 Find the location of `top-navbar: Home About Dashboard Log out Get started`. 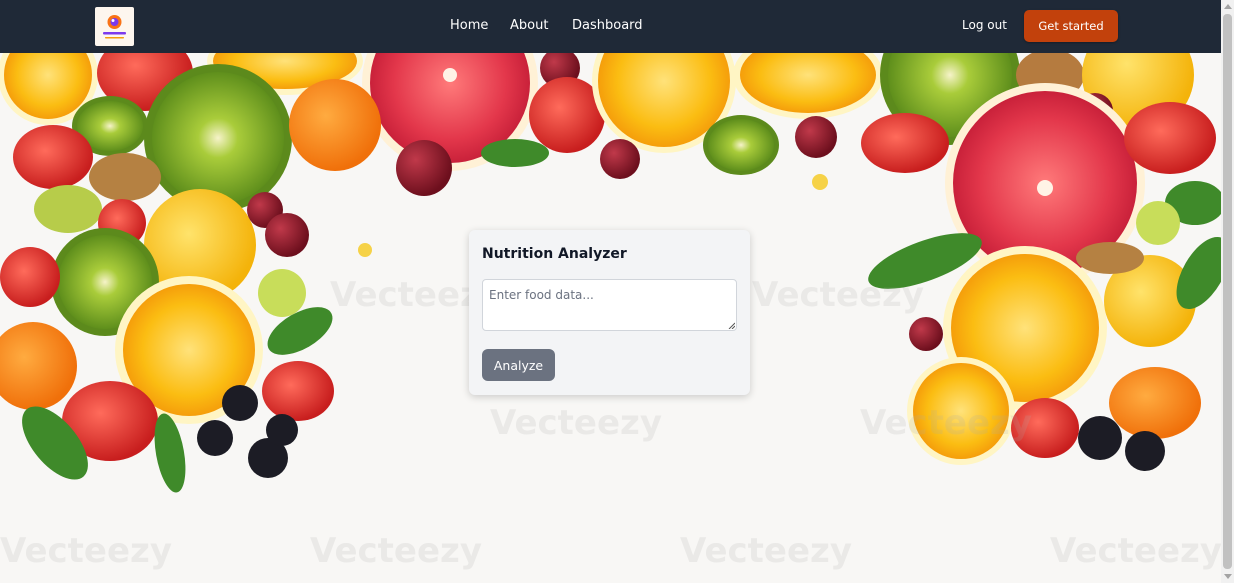

top-navbar: Home About Dashboard Log out Get started is located at coordinates (610, 26).